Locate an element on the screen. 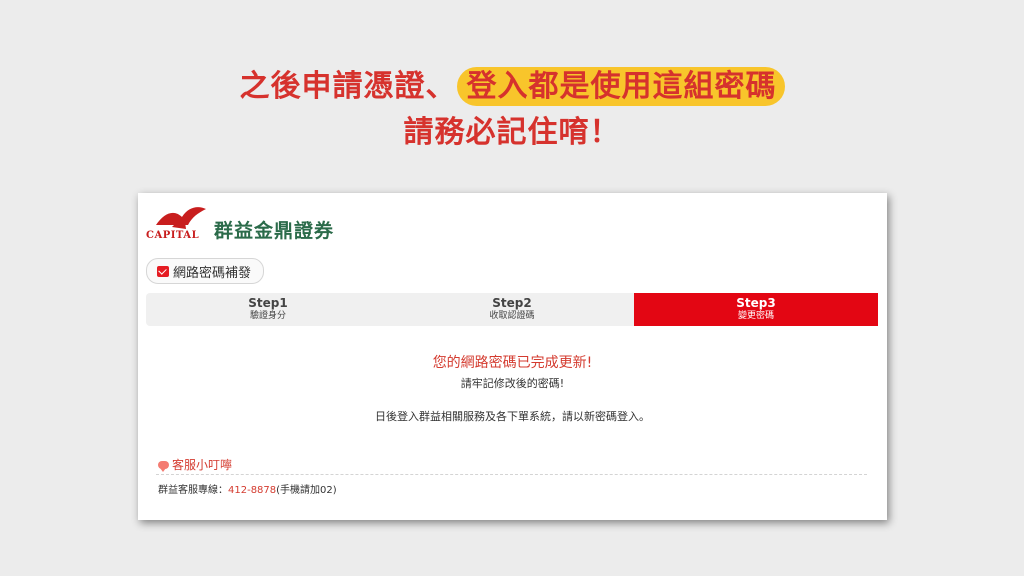 The image size is (1024, 576). eagle-logo-icon: CAPITAL is located at coordinates (179, 223).